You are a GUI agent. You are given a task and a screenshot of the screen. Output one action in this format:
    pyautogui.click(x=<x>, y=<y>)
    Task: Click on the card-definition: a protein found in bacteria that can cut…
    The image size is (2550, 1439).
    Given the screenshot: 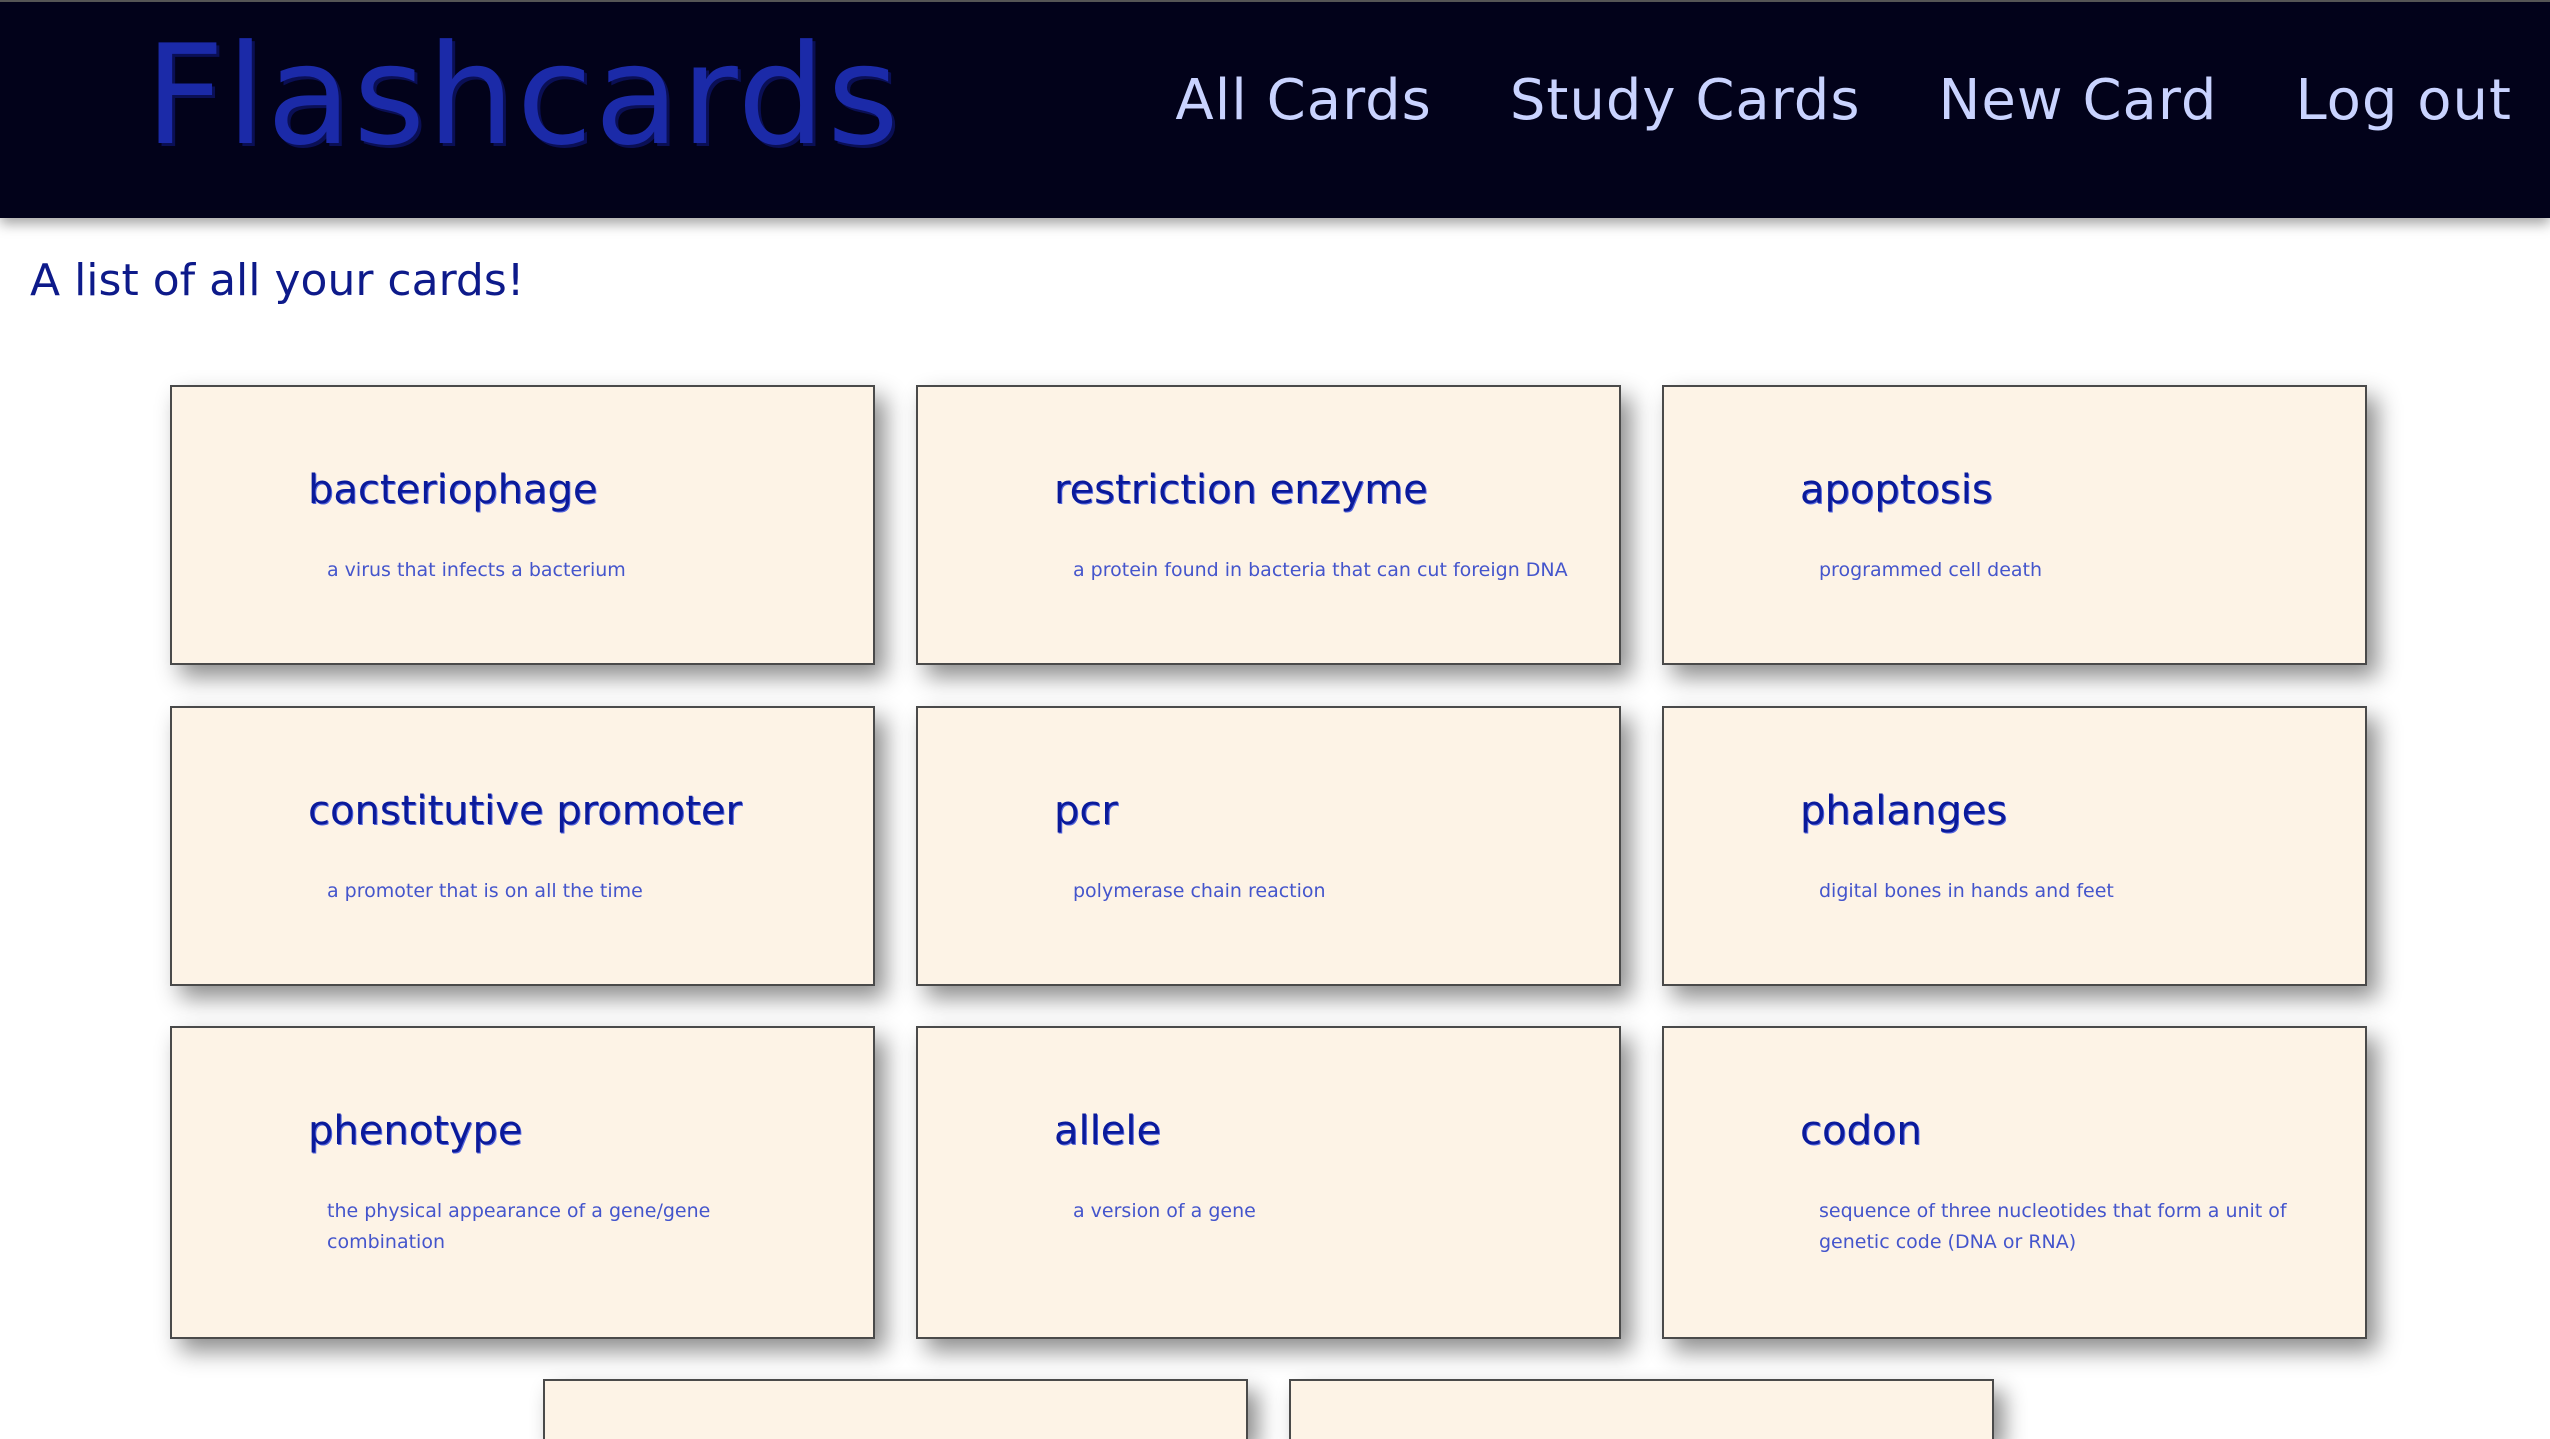 What is the action you would take?
    pyautogui.click(x=1320, y=570)
    